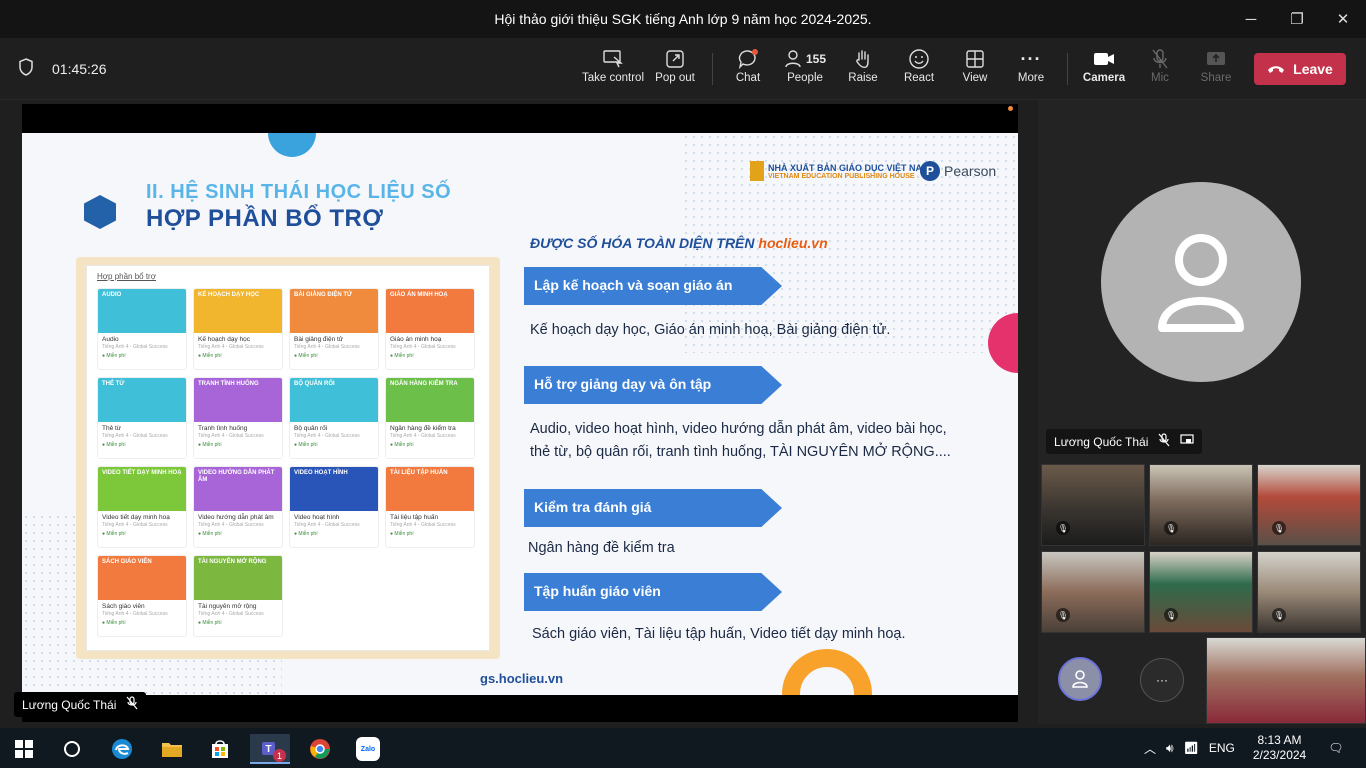  Describe the element at coordinates (975, 69) in the screenshot. I see `view-button: View` at that location.